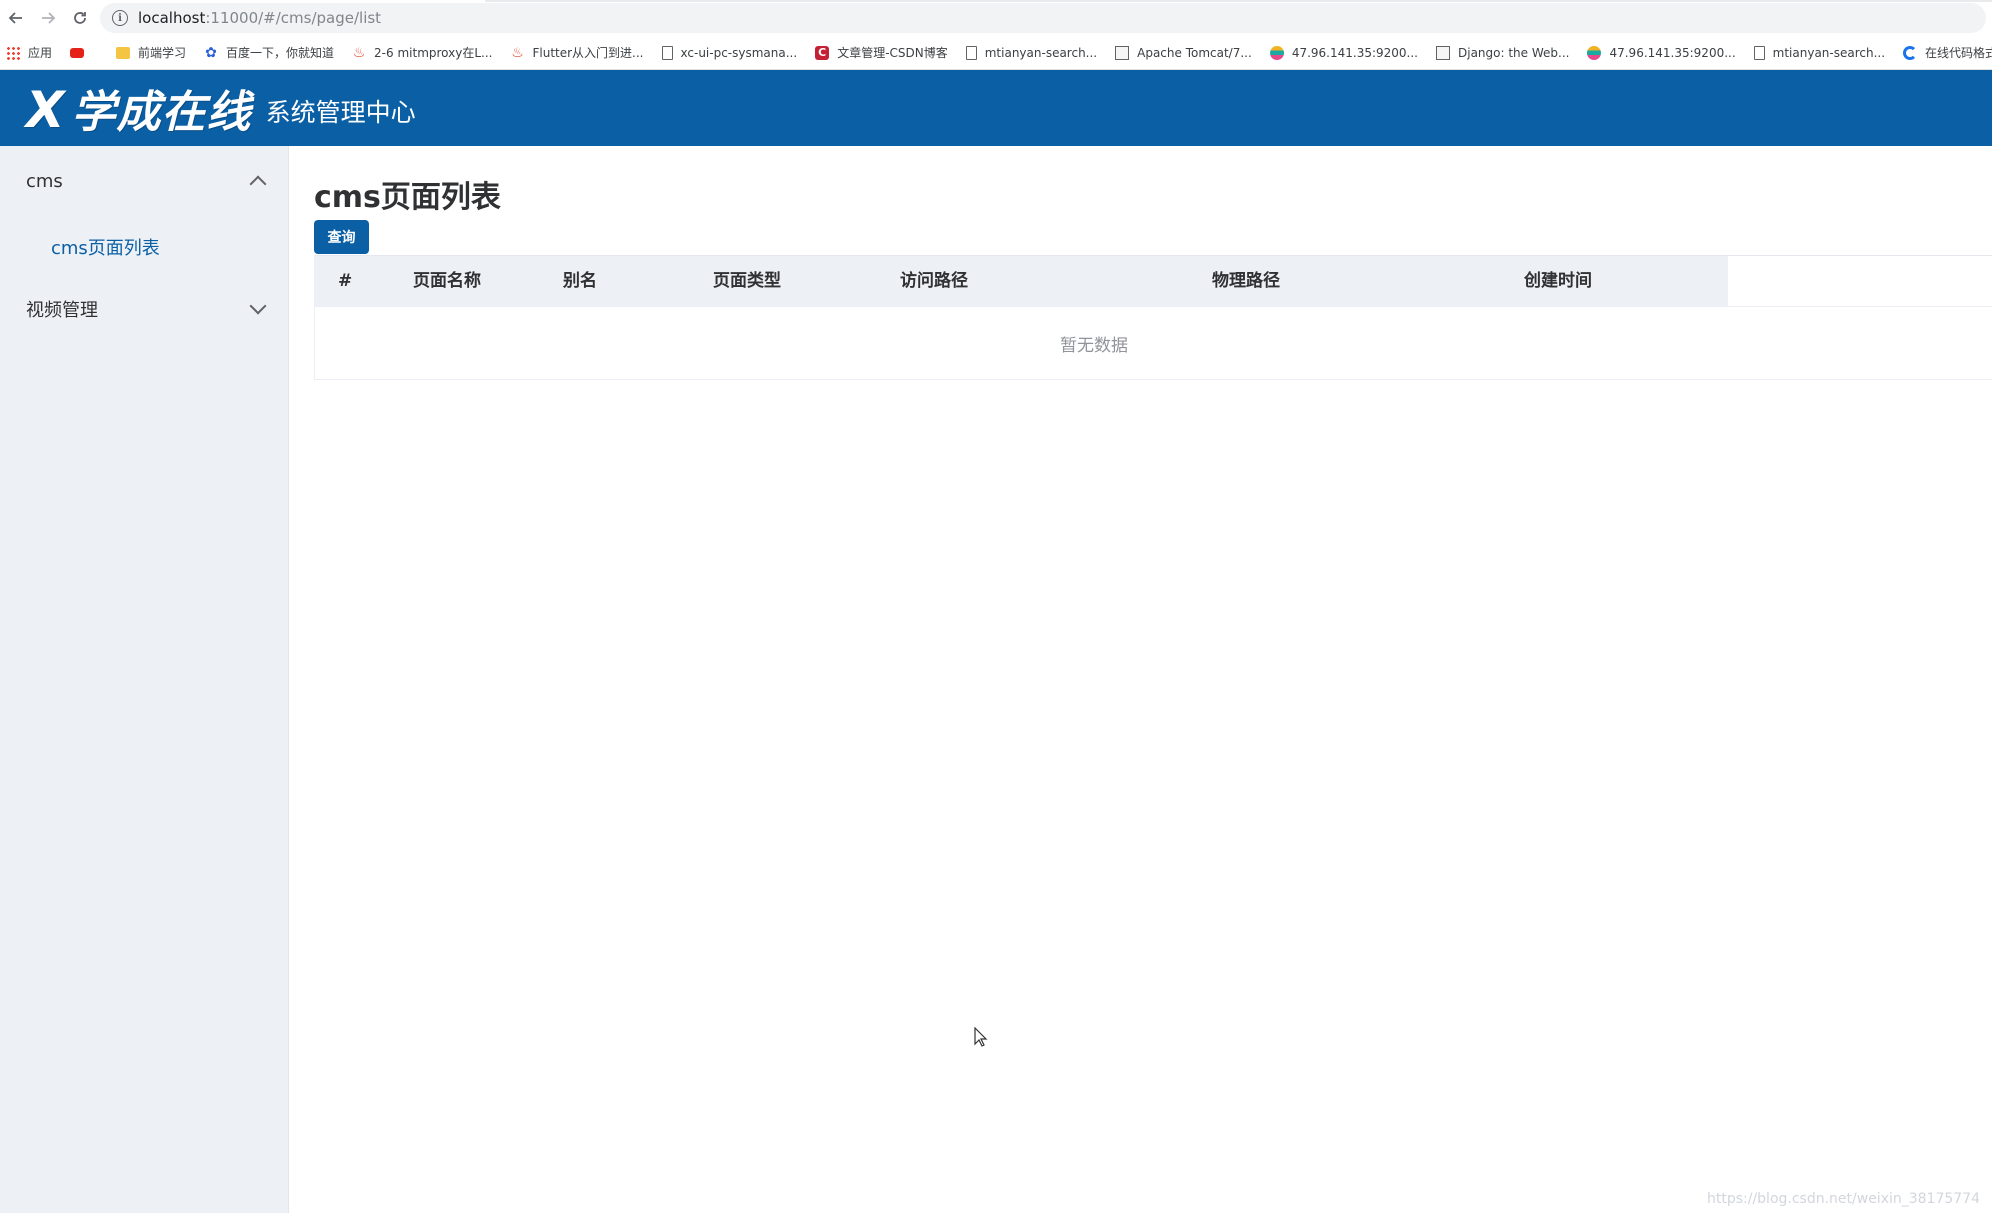 Image resolution: width=1992 pixels, height=1213 pixels. Describe the element at coordinates (1910, 52) in the screenshot. I see `google-c-icon` at that location.